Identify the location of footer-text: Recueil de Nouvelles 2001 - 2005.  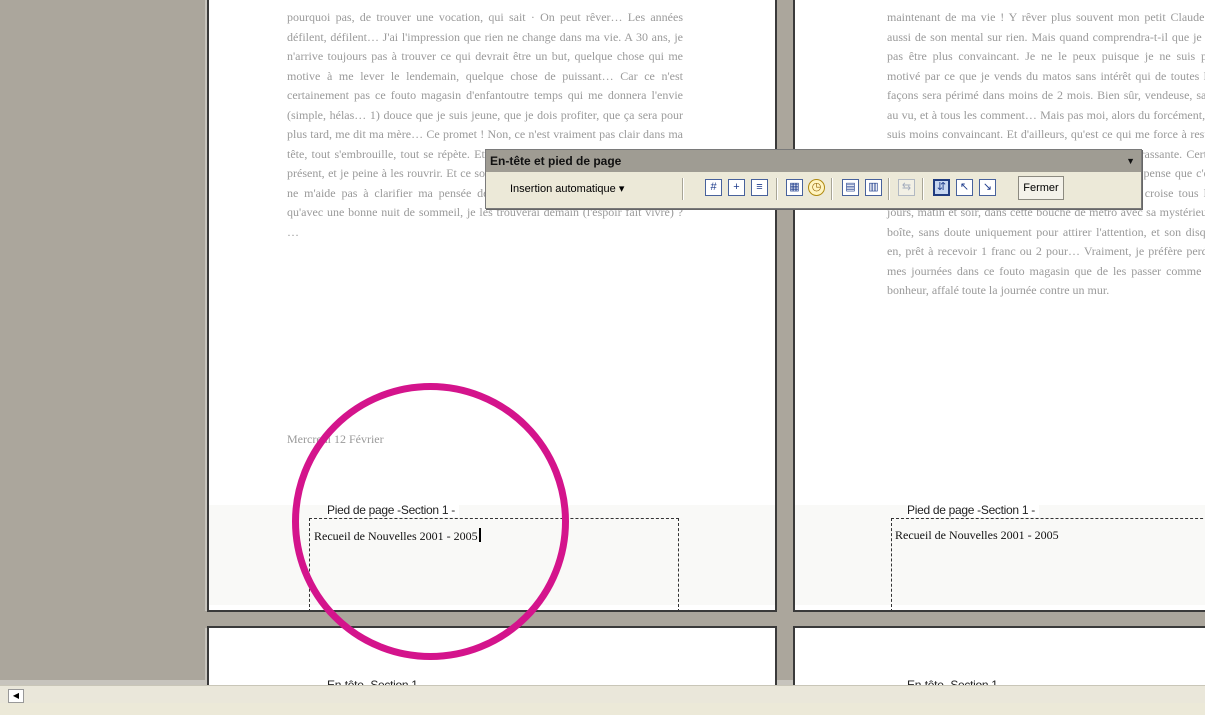
(977, 535).